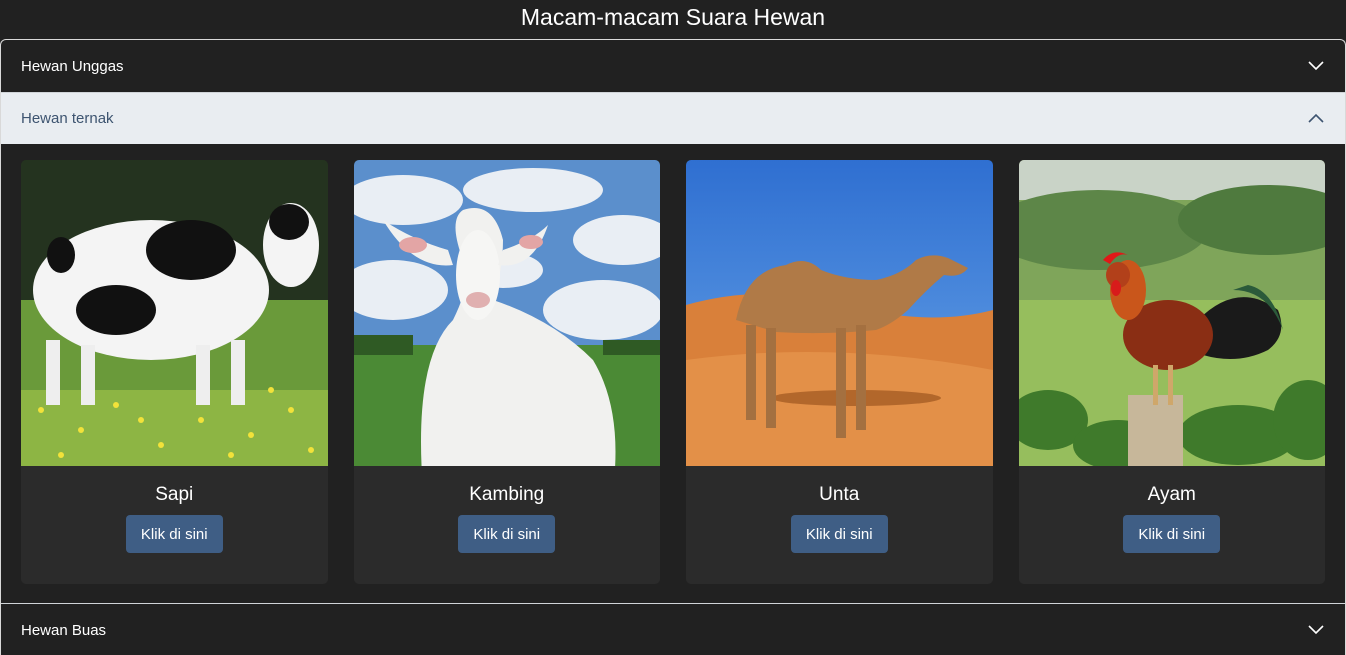 The height and width of the screenshot is (655, 1346). I want to click on animal-card-unta: Unta Klik di sini, so click(839, 372).